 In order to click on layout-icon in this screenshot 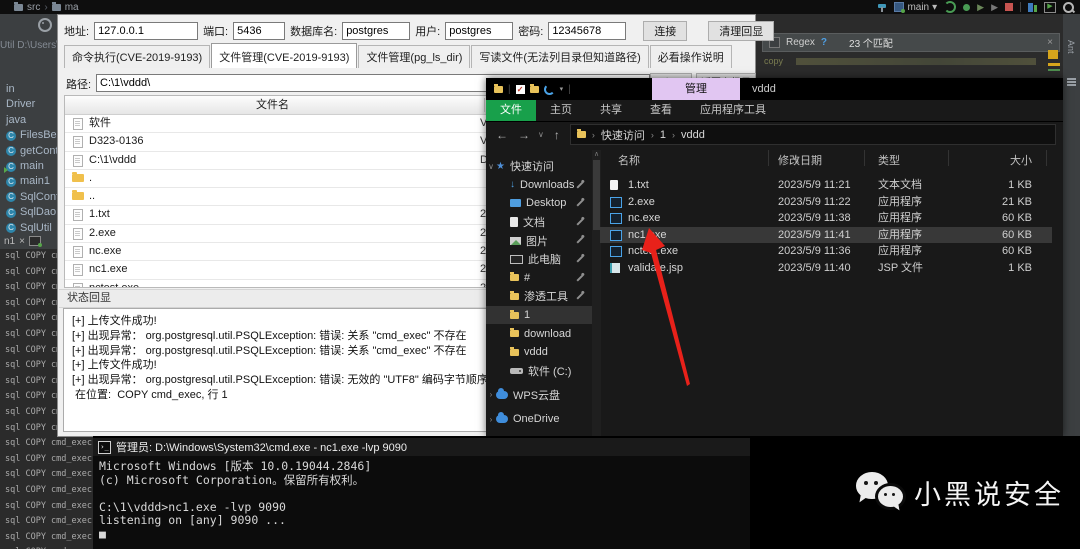, I will do `click(1032, 7)`.